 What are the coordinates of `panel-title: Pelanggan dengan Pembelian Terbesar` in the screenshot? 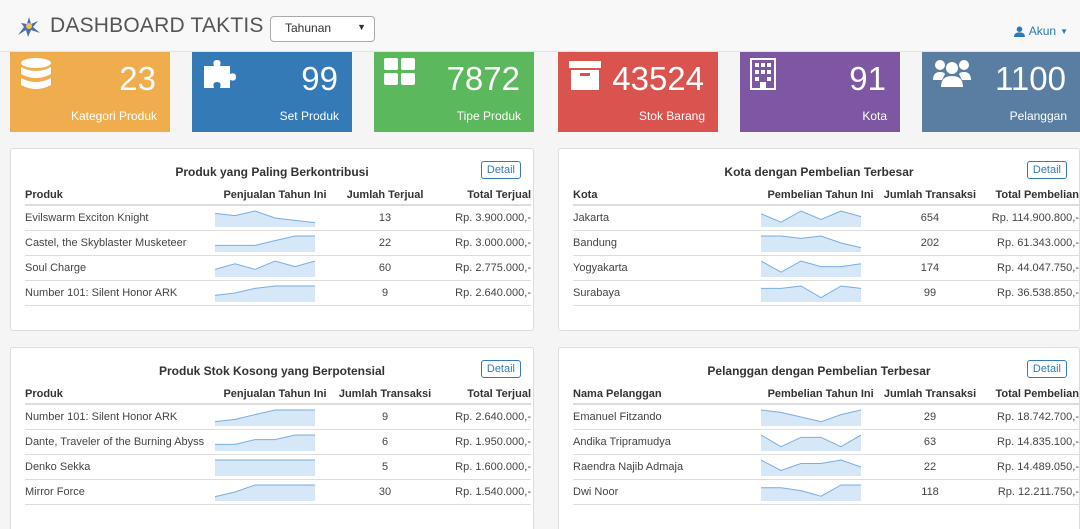 It's located at (819, 371).